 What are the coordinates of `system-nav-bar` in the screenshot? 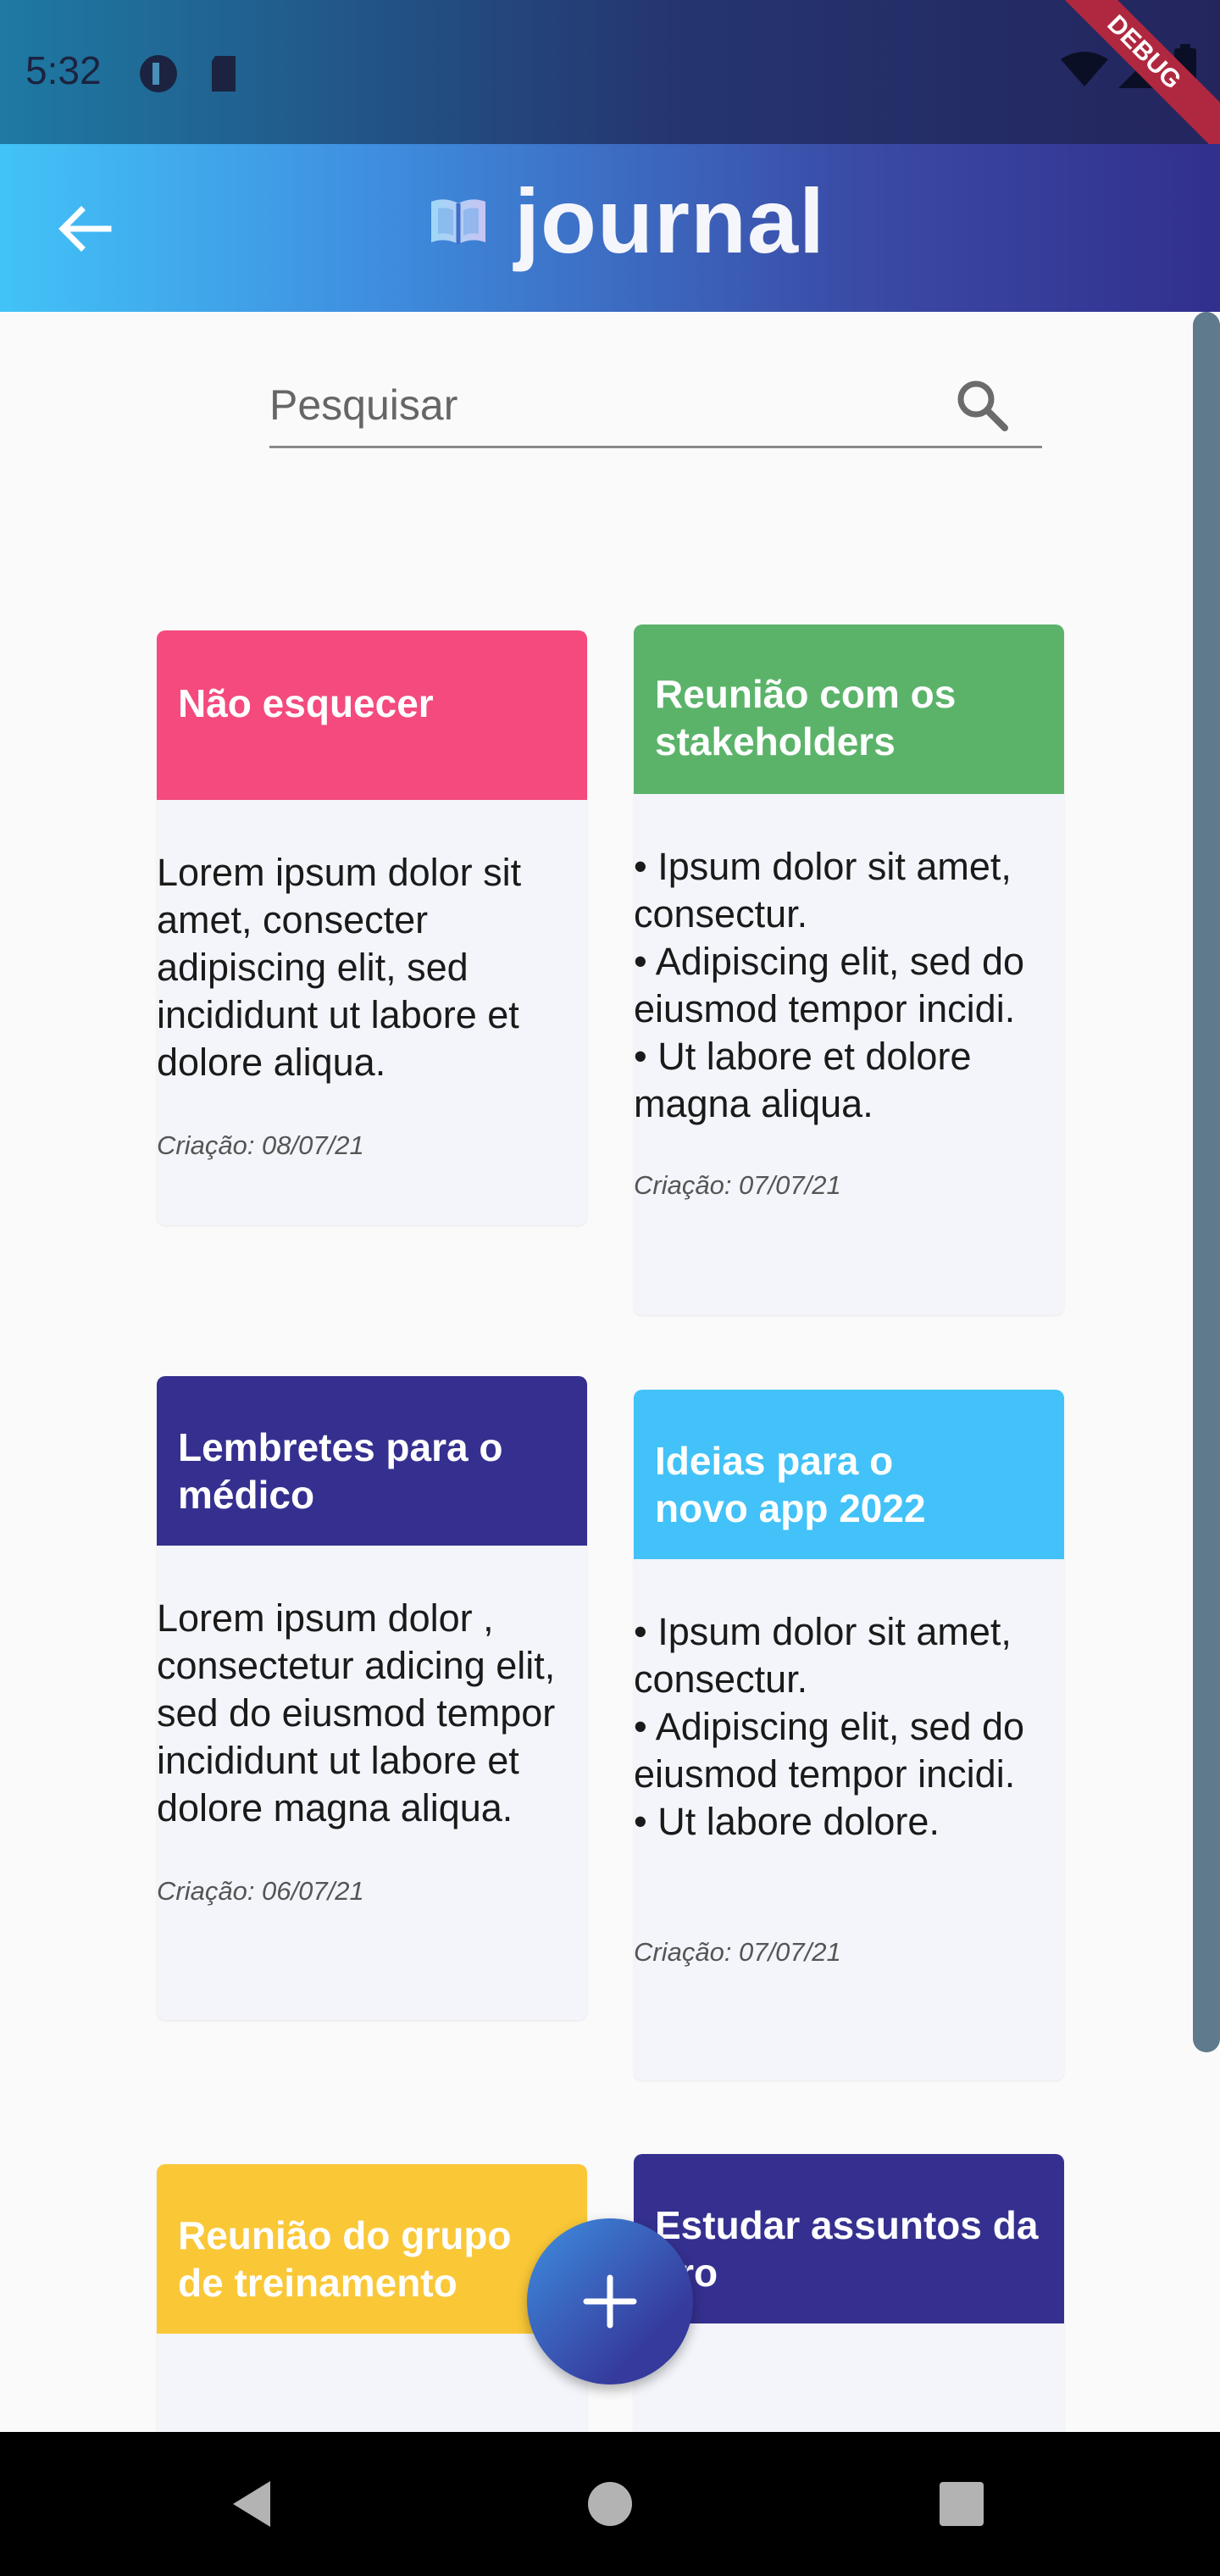 It's located at (610, 2504).